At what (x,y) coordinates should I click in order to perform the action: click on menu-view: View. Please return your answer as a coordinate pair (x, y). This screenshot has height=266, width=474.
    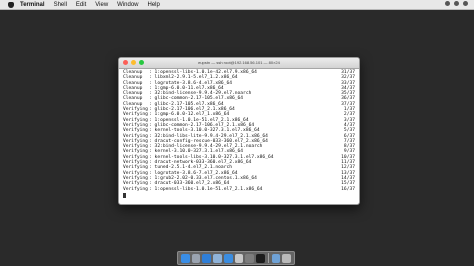
    Looking at the image, I should click on (101, 5).